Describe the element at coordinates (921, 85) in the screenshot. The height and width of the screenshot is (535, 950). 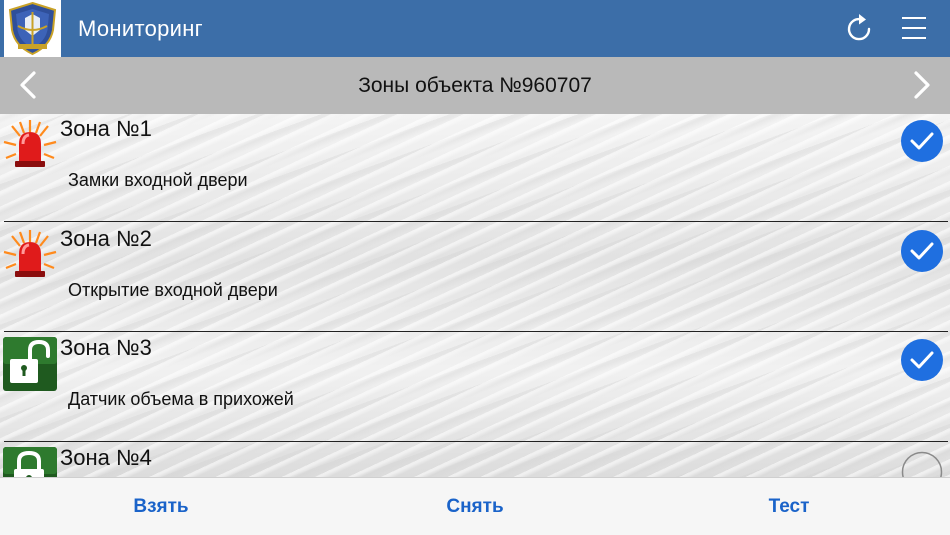
I see `chevron-right-icon` at that location.